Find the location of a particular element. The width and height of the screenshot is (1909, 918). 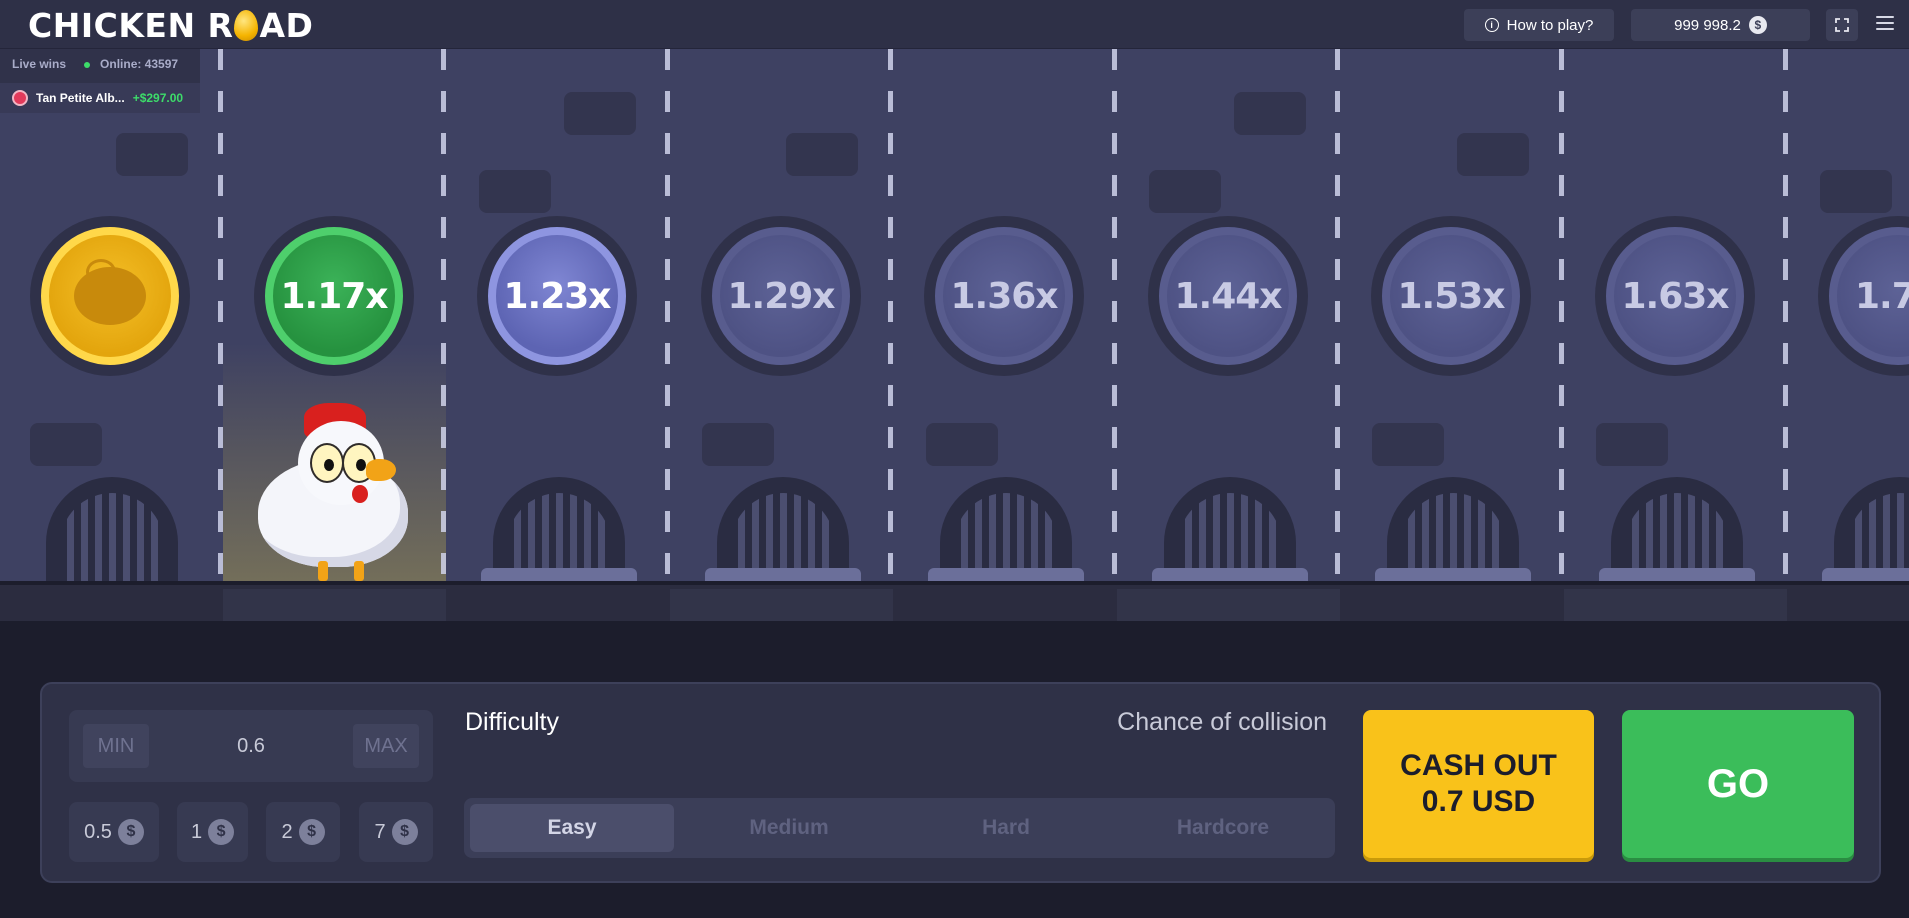

min-bet-button: MIN is located at coordinates (116, 746).